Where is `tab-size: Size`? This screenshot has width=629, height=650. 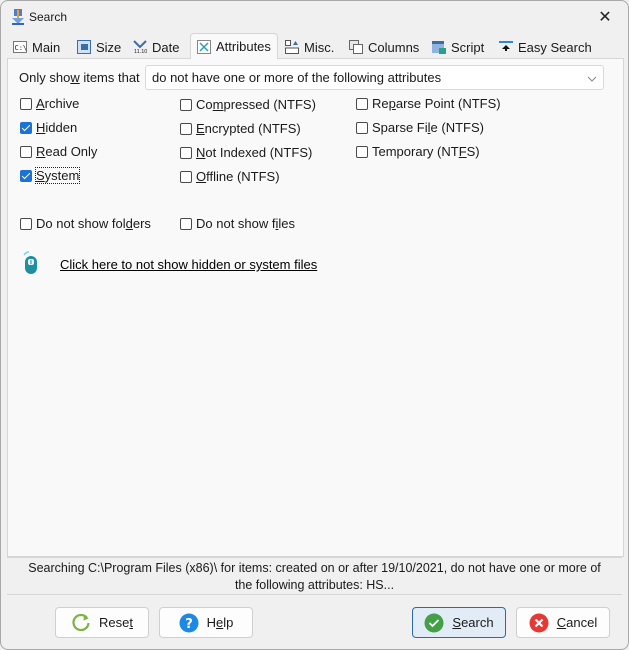 tab-size: Size is located at coordinates (99, 47).